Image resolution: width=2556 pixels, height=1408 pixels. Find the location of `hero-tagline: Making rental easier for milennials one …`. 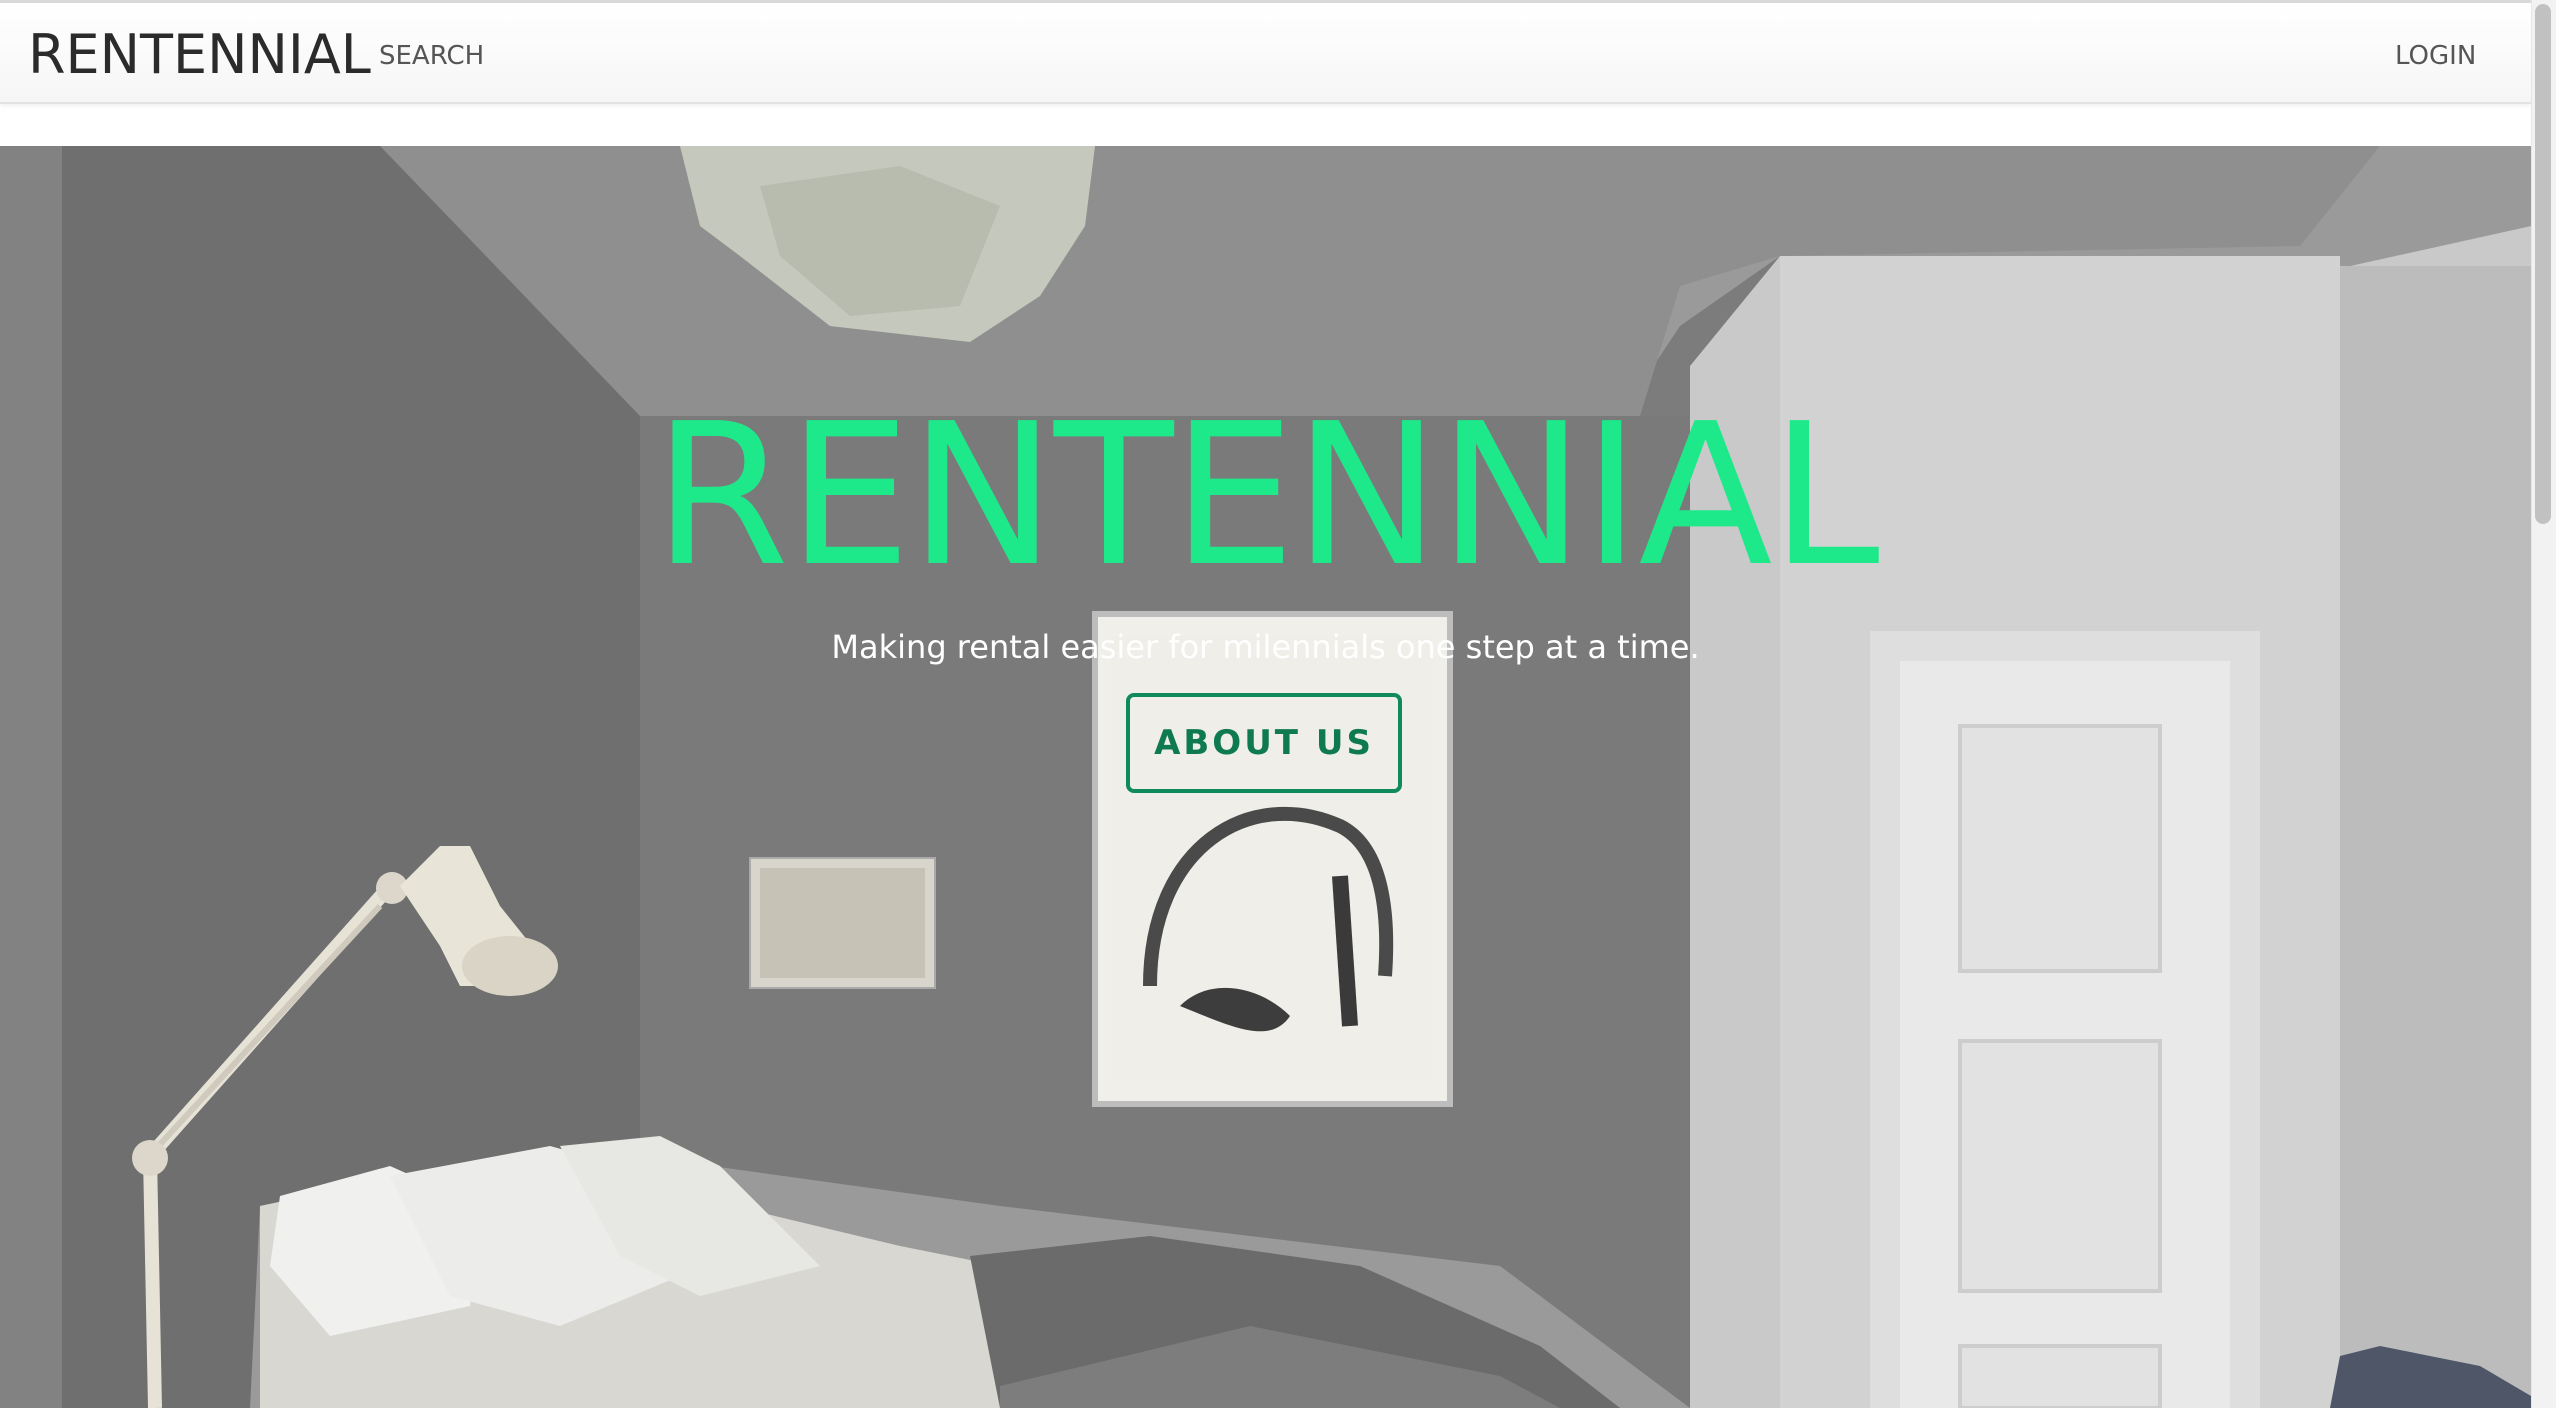

hero-tagline: Making rental easier for milennials one … is located at coordinates (1265, 647).